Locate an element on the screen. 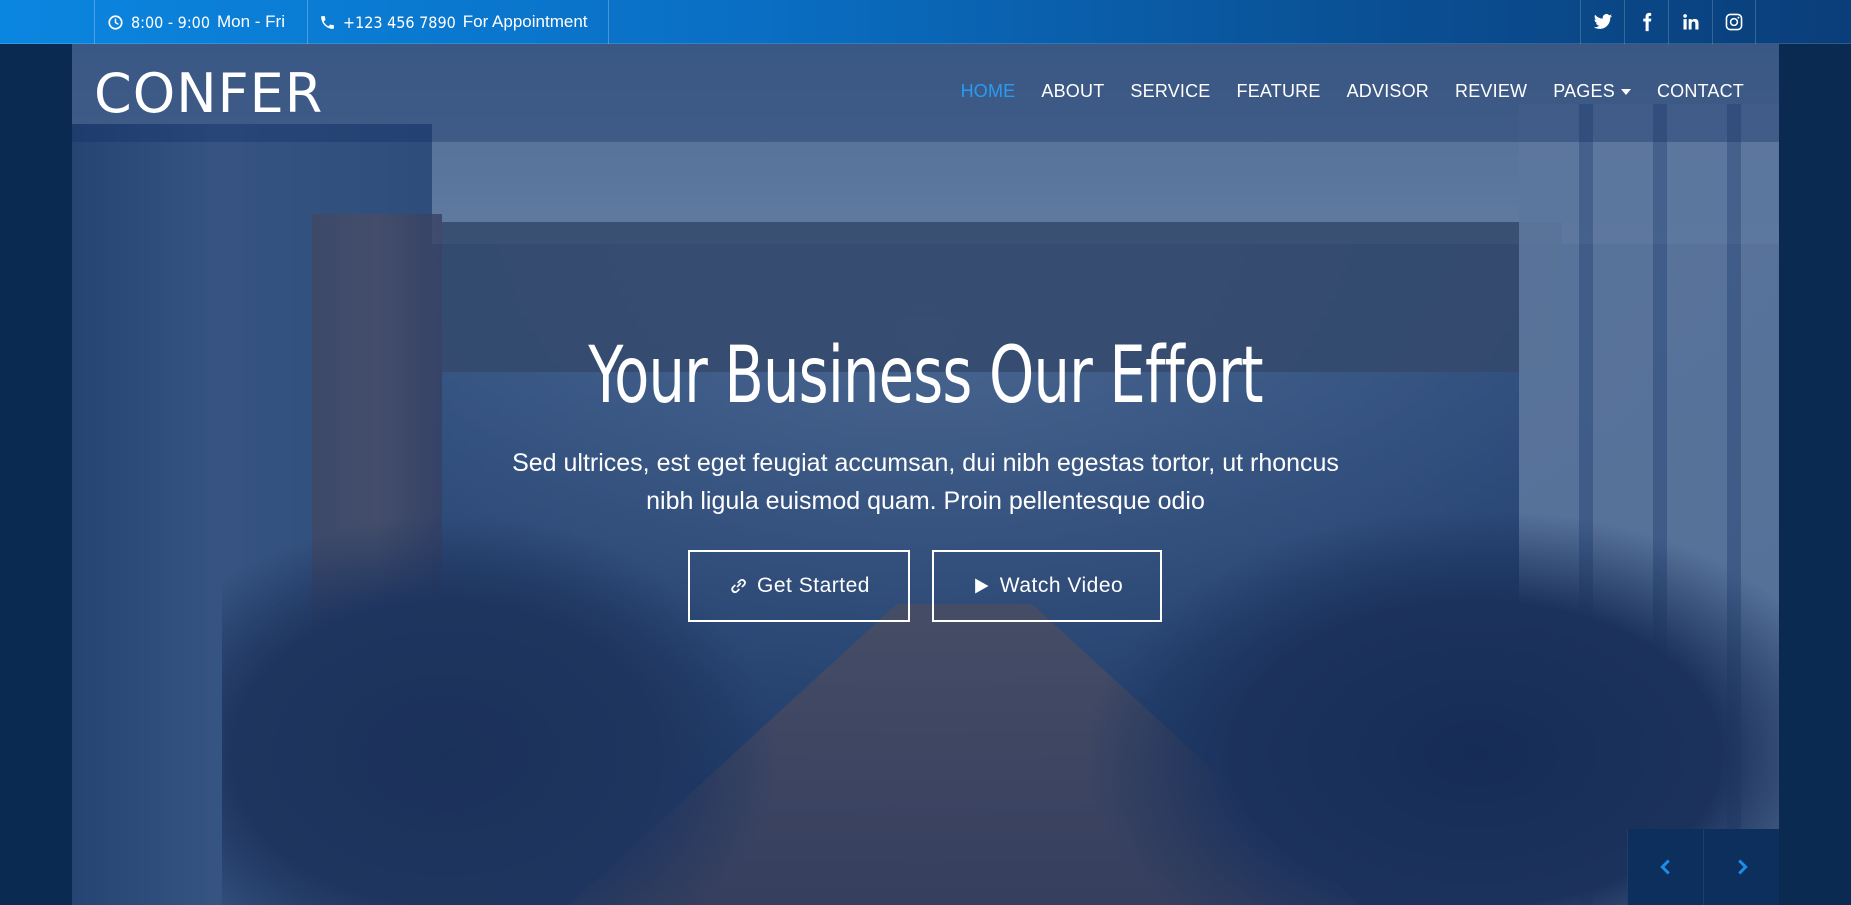 The image size is (1851, 905). phone-info: +123 456 7890 For Appointment is located at coordinates (458, 22).